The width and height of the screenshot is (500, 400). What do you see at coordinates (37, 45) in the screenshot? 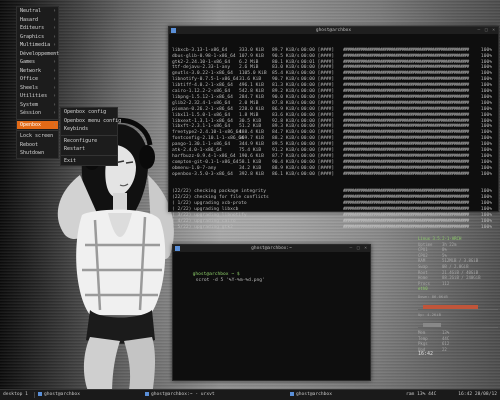
I see `menu-item-multimedia: Multimedia ›` at bounding box center [37, 45].